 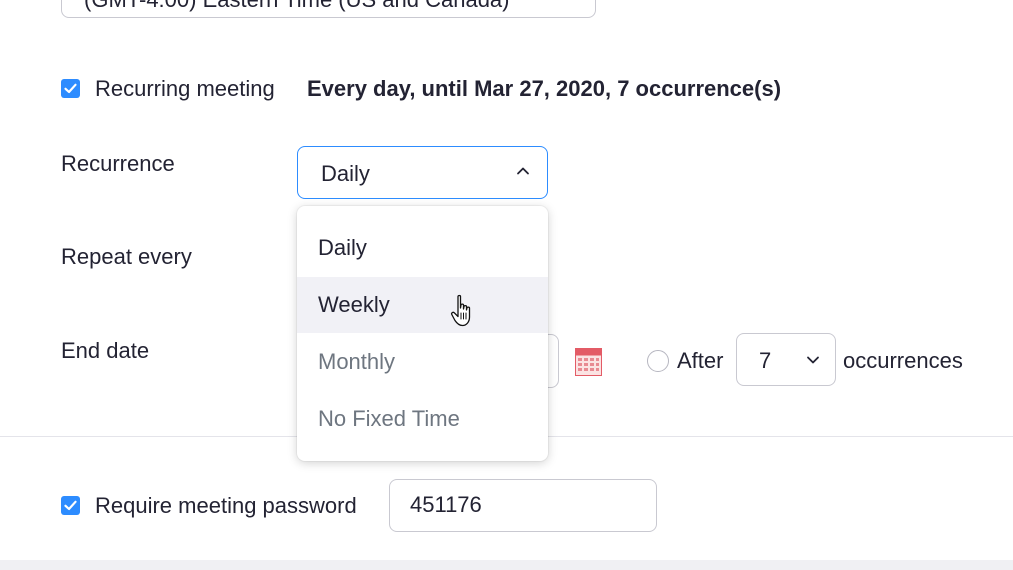 What do you see at coordinates (903, 360) in the screenshot?
I see `occurrences-label: occurrences` at bounding box center [903, 360].